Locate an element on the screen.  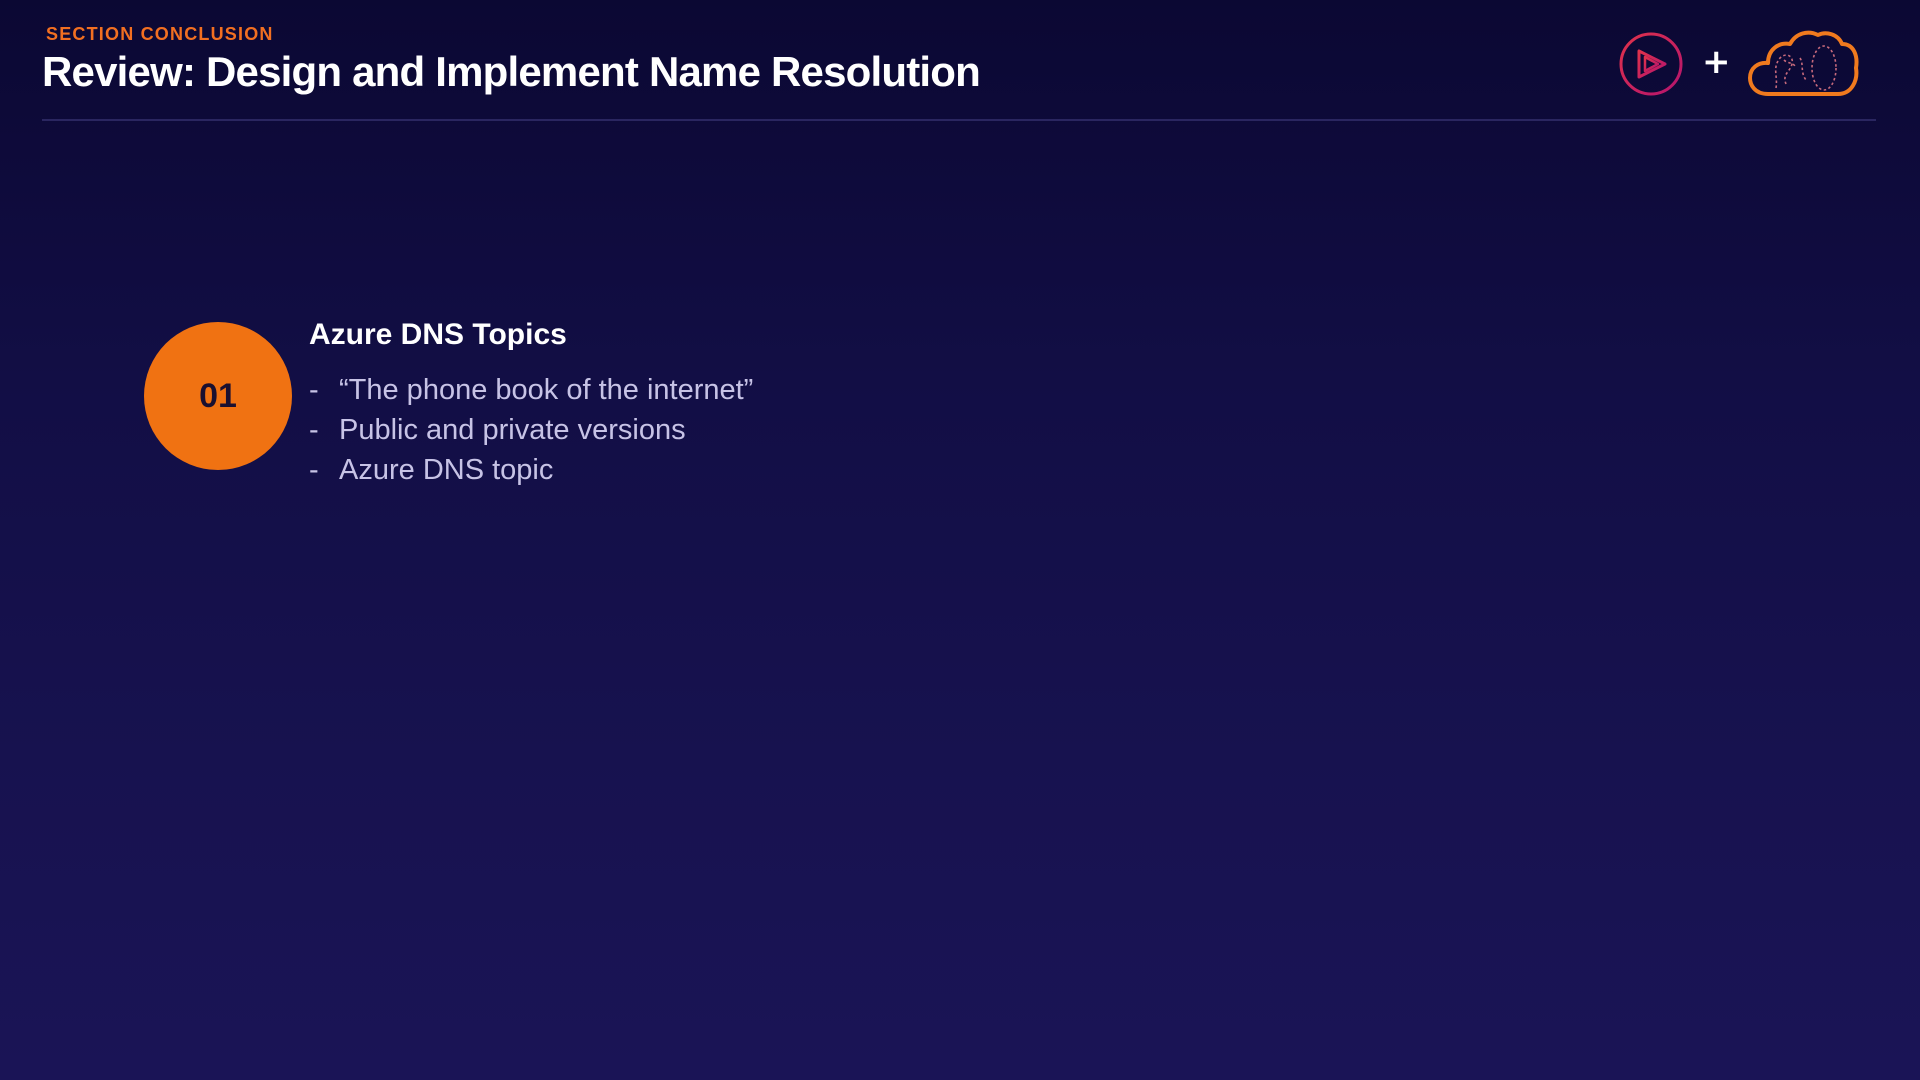
bullet-item: - Public and private versions is located at coordinates (531, 430).